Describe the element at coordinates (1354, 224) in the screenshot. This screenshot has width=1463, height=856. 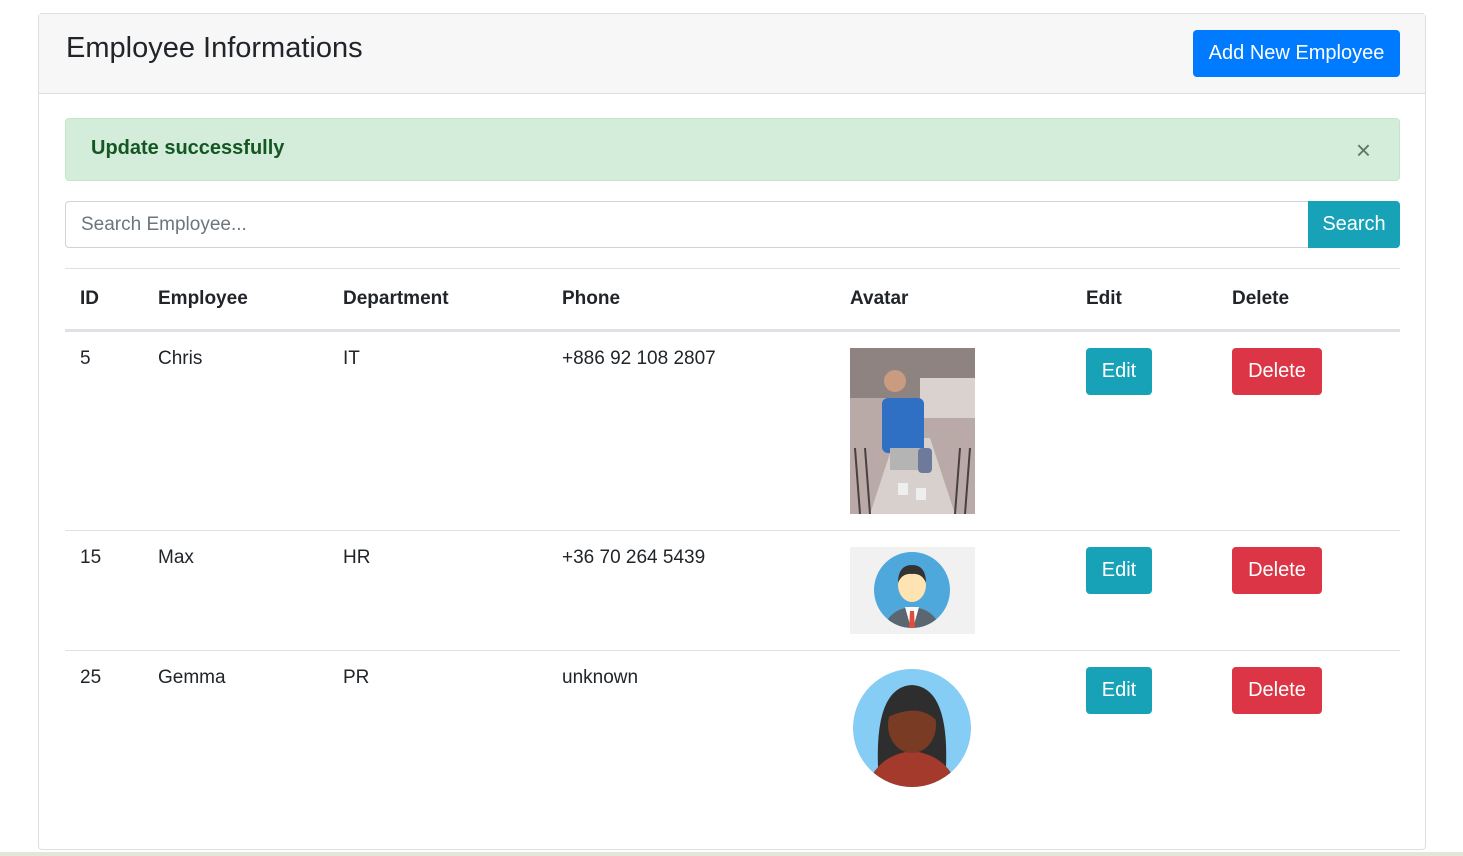
I see `search-button: Search` at that location.